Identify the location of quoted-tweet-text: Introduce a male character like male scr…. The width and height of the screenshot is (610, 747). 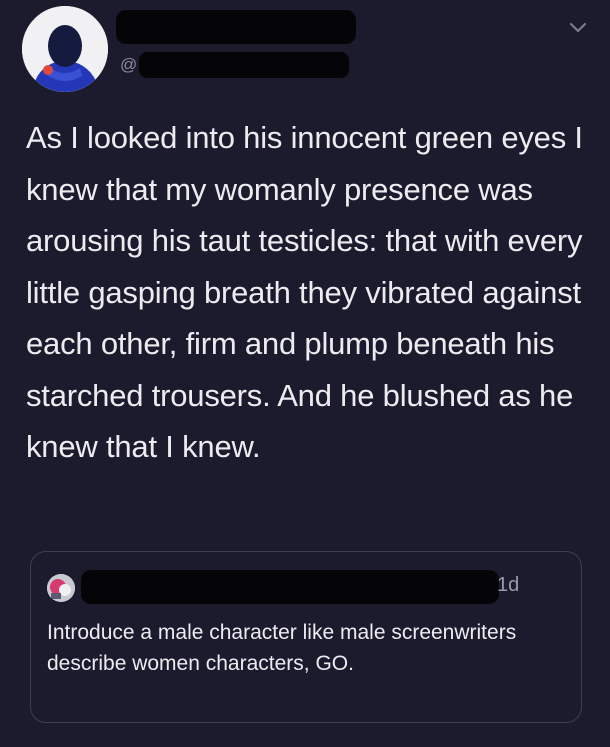
(282, 648).